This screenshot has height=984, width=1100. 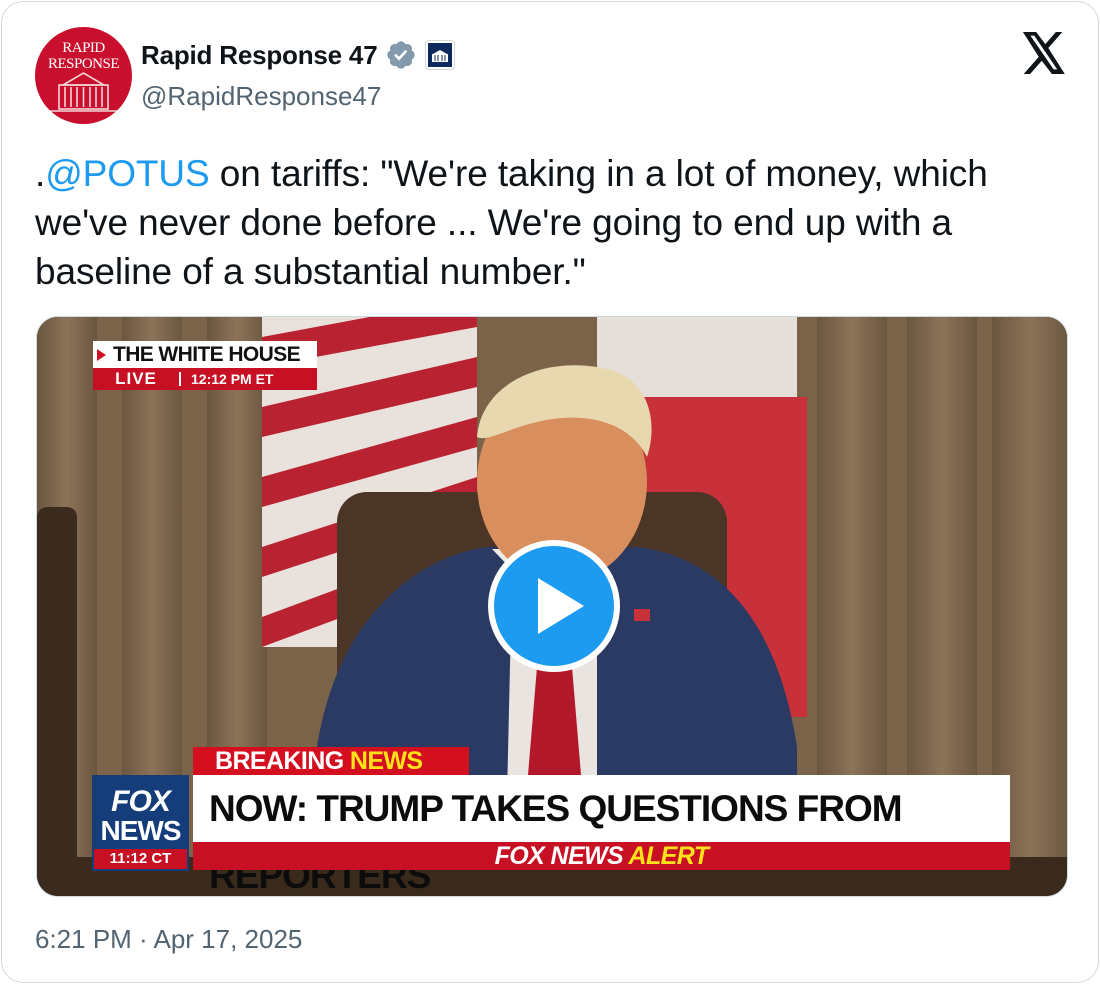 What do you see at coordinates (279, 761) in the screenshot?
I see `breaking-label: BREAKING` at bounding box center [279, 761].